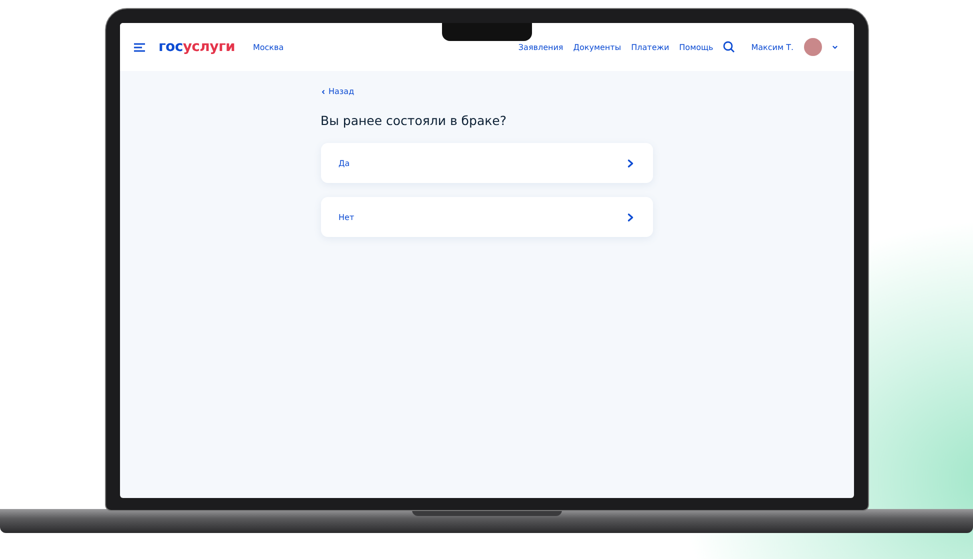  Describe the element at coordinates (486, 217) in the screenshot. I see `answer-option: Нет` at that location.